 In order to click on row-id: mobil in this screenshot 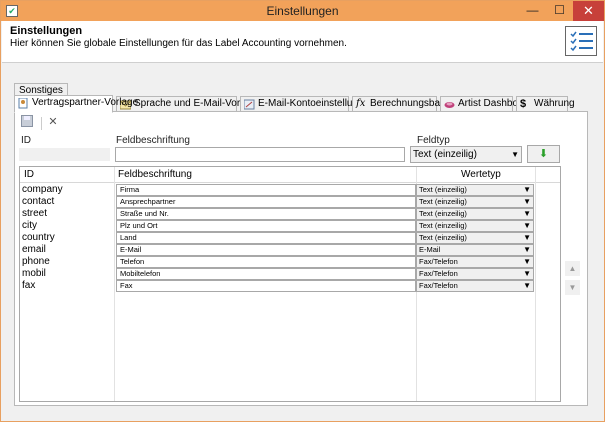, I will do `click(34, 273)`.